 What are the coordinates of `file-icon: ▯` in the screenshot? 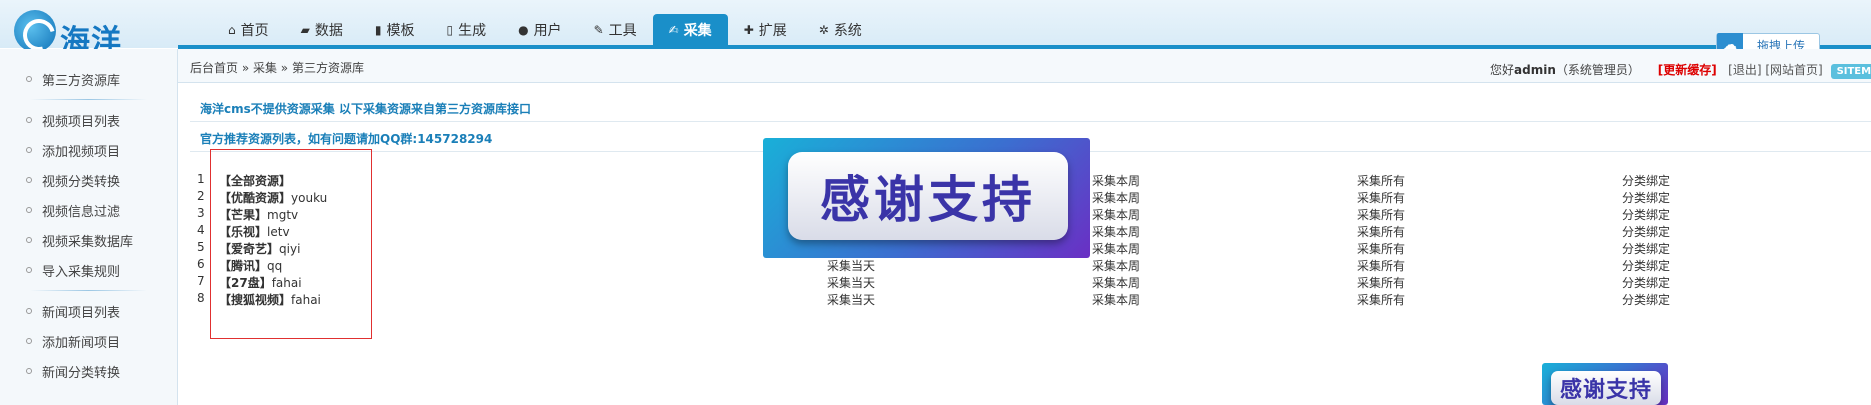 It's located at (450, 29).